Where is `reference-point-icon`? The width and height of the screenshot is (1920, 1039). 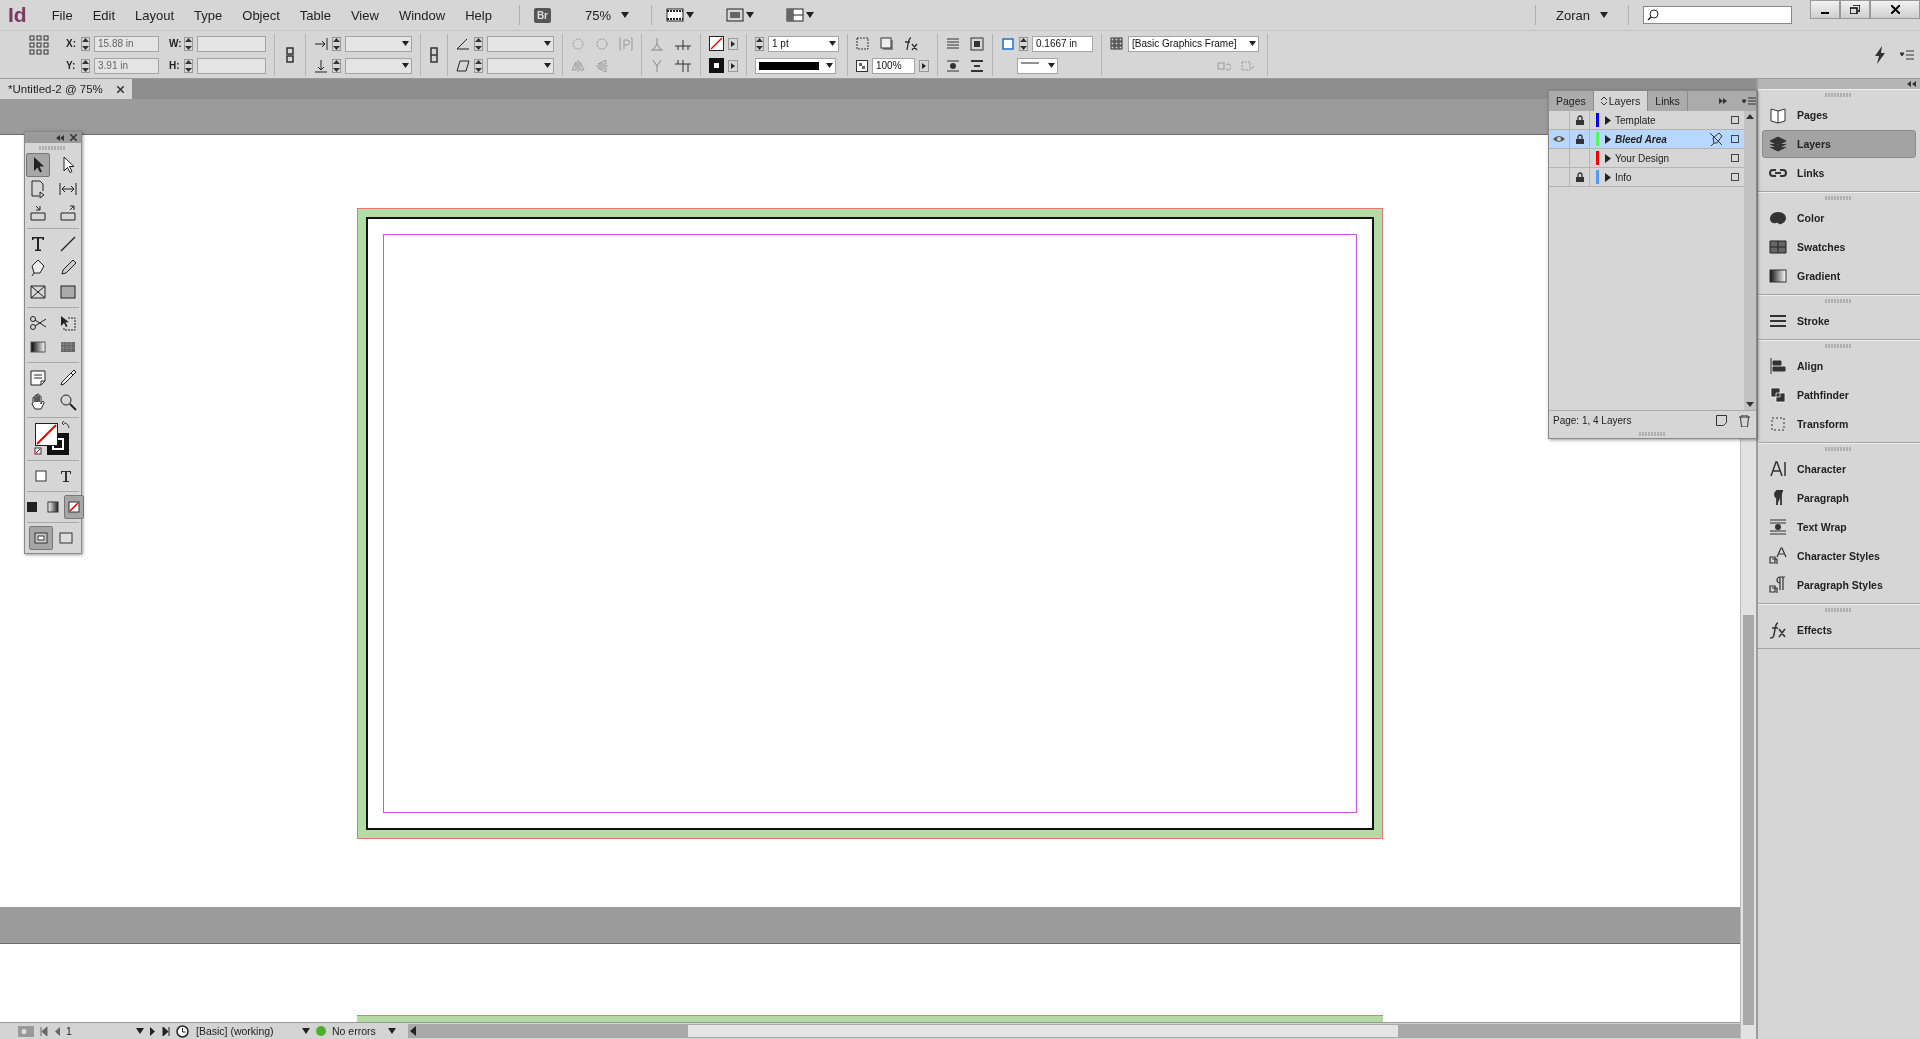 reference-point-icon is located at coordinates (39, 44).